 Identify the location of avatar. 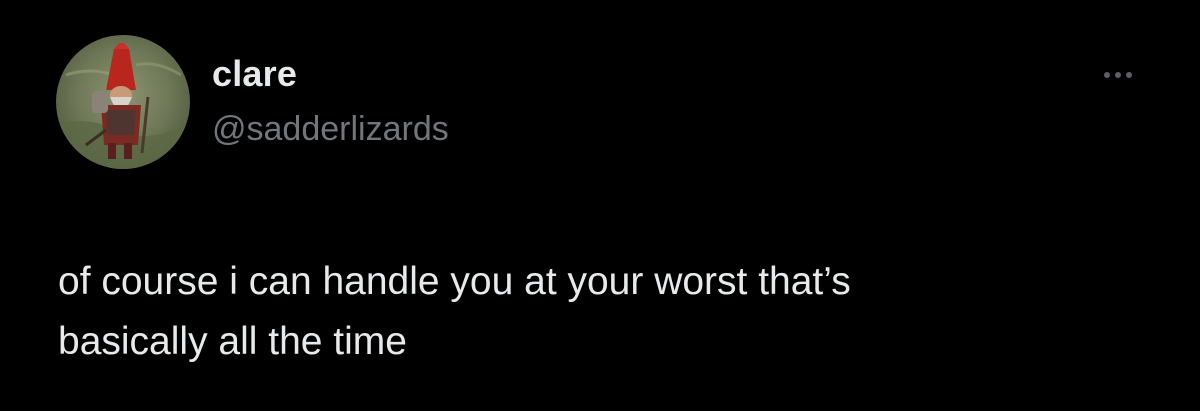
(123, 102).